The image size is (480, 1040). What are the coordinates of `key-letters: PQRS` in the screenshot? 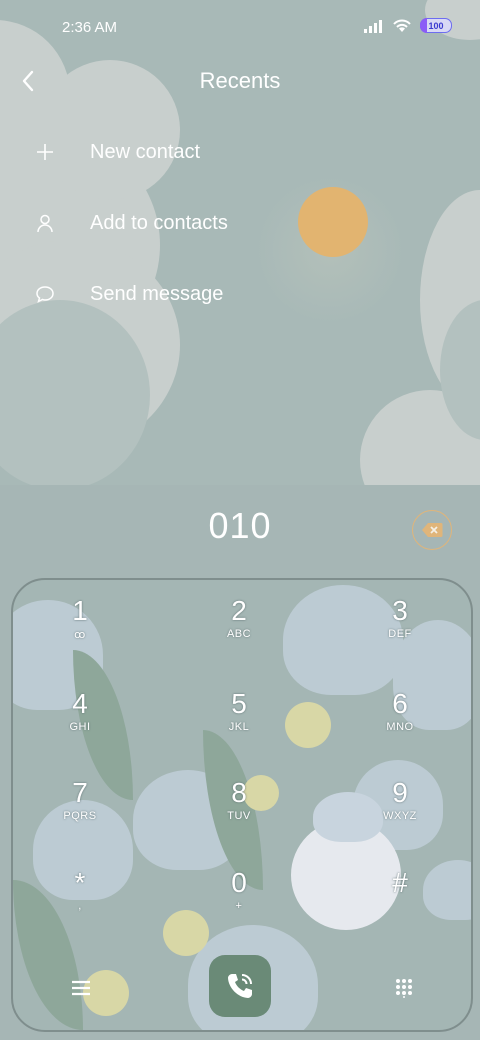 It's located at (80, 816).